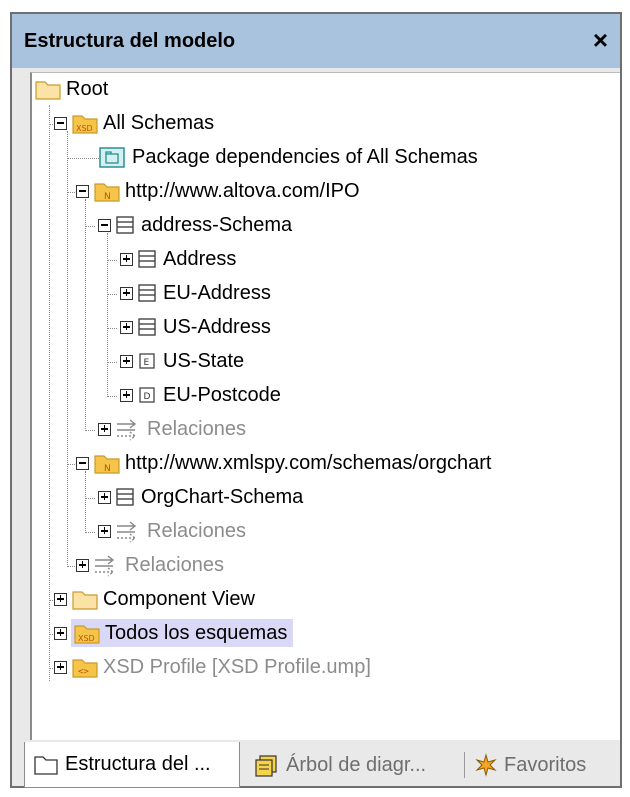  What do you see at coordinates (316, 41) in the screenshot?
I see `panel-title-bar: Estructura del modelo ×` at bounding box center [316, 41].